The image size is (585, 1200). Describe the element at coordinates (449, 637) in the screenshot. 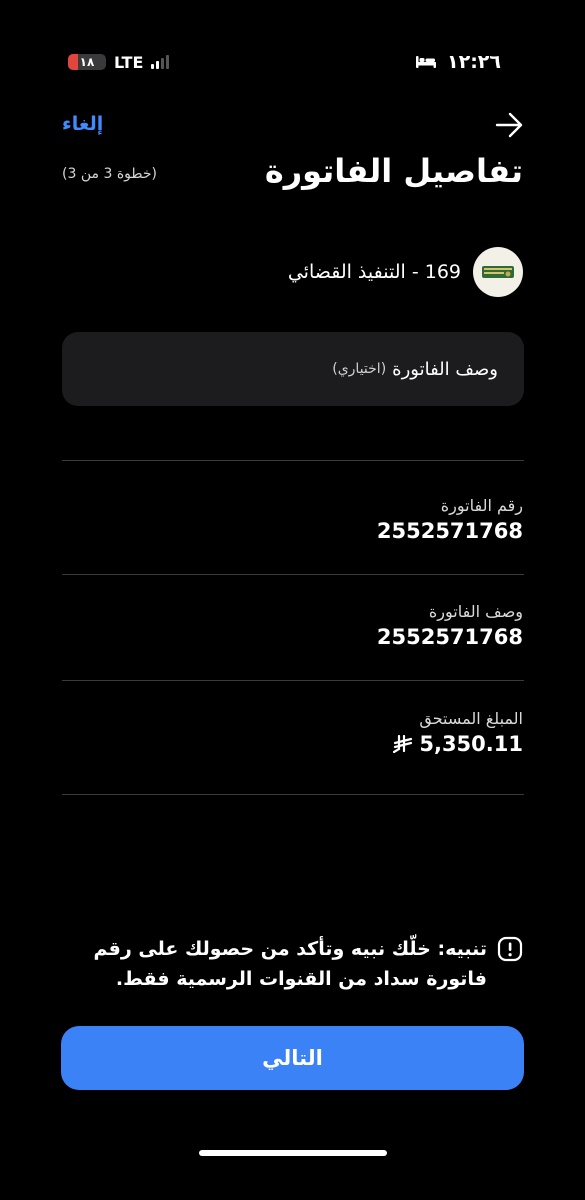

I see `invoice-description-value: 2552571768` at that location.